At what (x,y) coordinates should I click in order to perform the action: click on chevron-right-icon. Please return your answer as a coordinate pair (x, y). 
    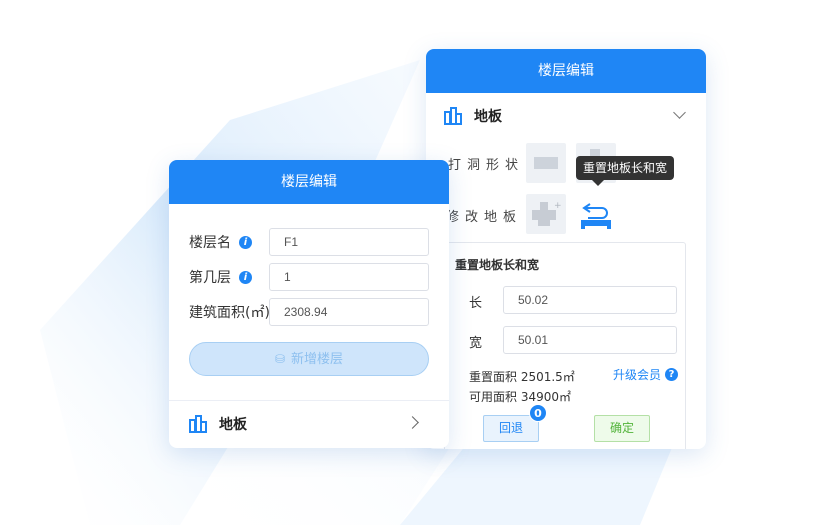
    Looking at the image, I should click on (412, 422).